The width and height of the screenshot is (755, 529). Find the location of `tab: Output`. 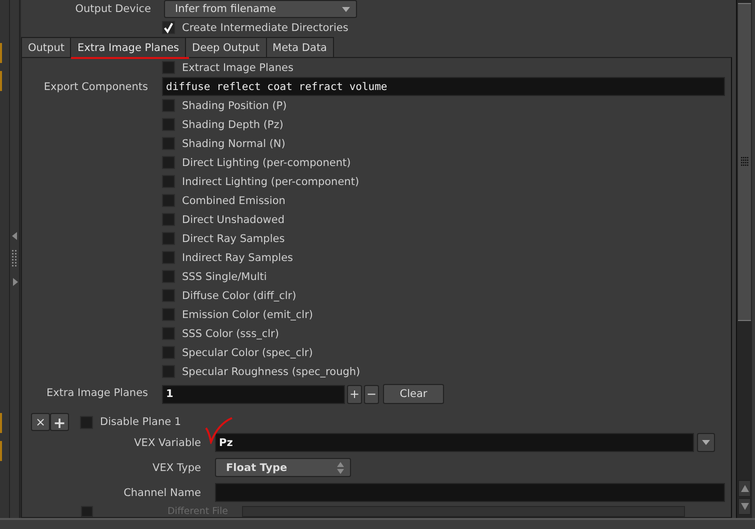

tab: Output is located at coordinates (46, 47).